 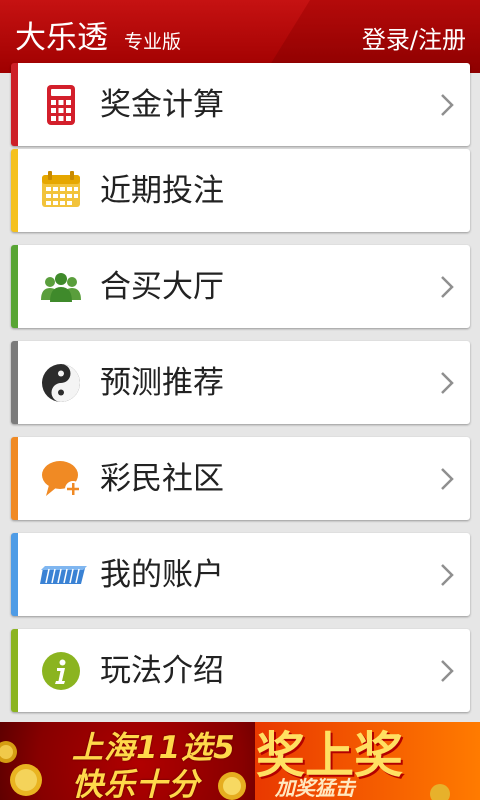 I want to click on banner-tagline: 加奖猛击, so click(x=315, y=788).